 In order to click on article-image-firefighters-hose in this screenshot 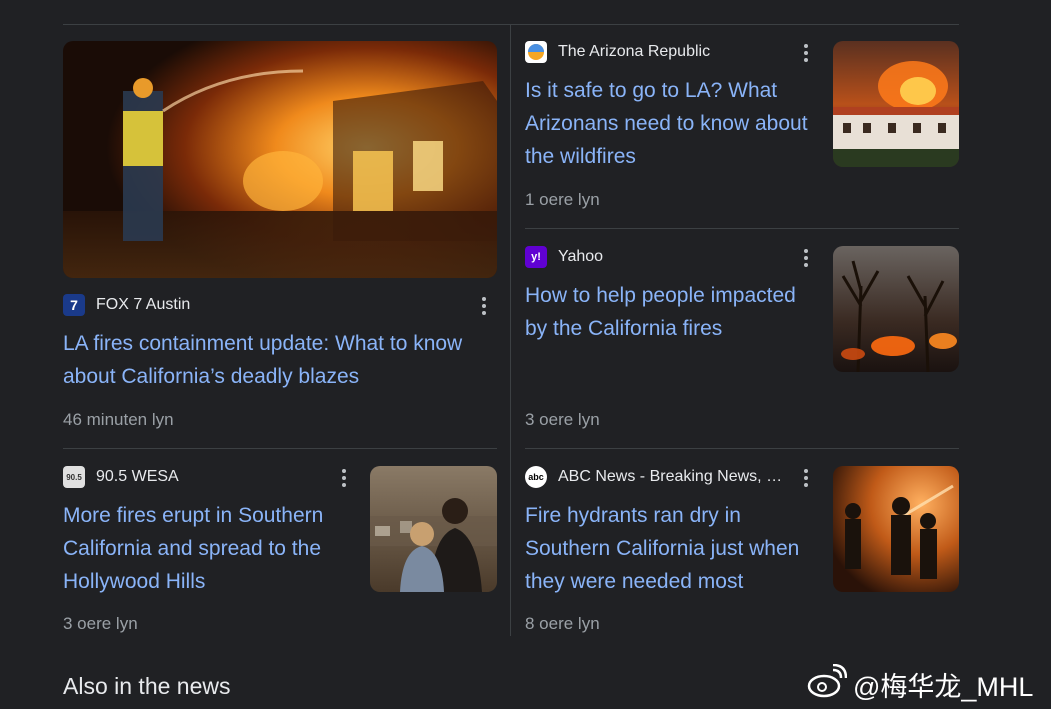, I will do `click(896, 529)`.